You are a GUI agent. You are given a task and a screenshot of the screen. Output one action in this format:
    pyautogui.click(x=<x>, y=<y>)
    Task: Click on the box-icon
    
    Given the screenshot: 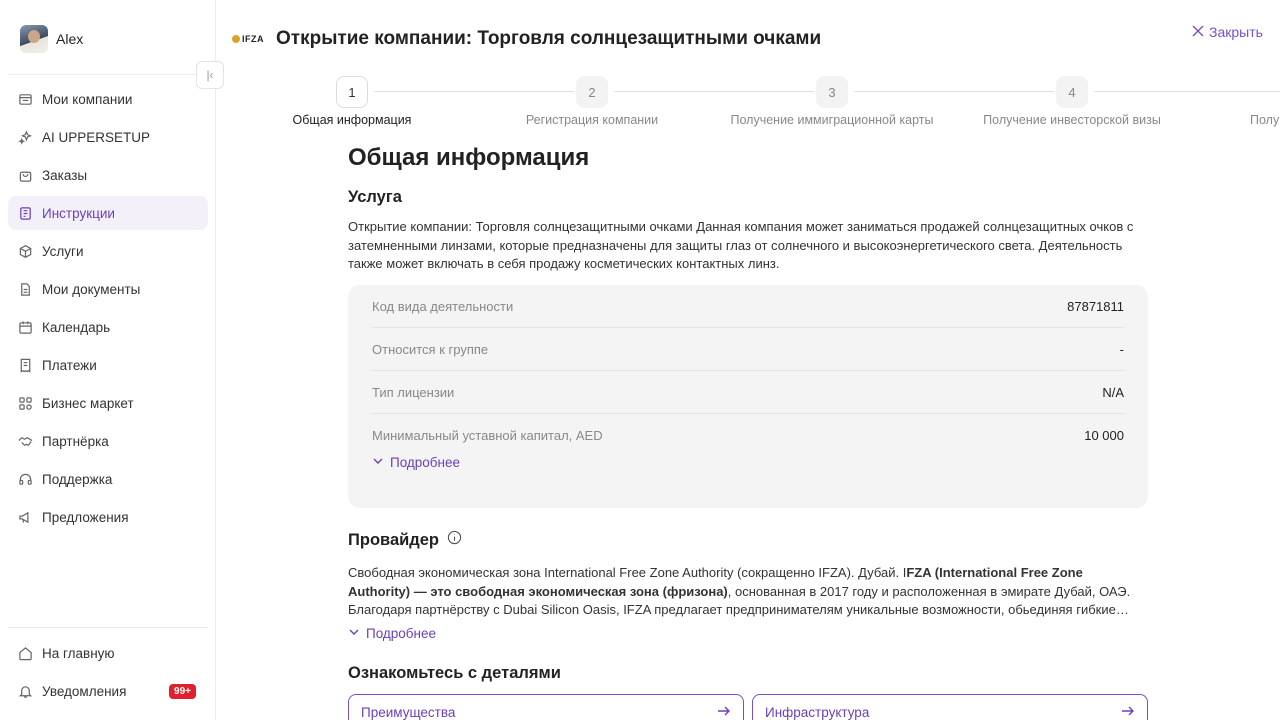 What is the action you would take?
    pyautogui.click(x=25, y=251)
    